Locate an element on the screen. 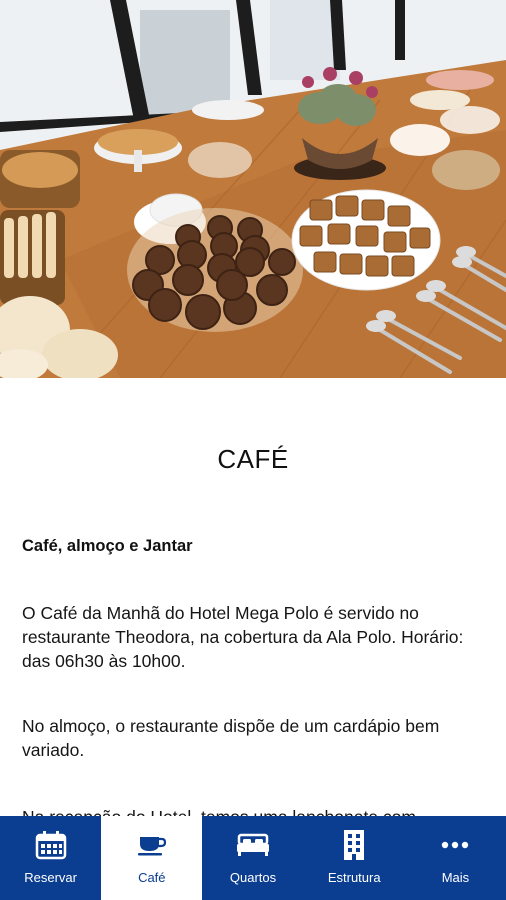 The image size is (506, 900). coffee-cup-icon is located at coordinates (152, 845).